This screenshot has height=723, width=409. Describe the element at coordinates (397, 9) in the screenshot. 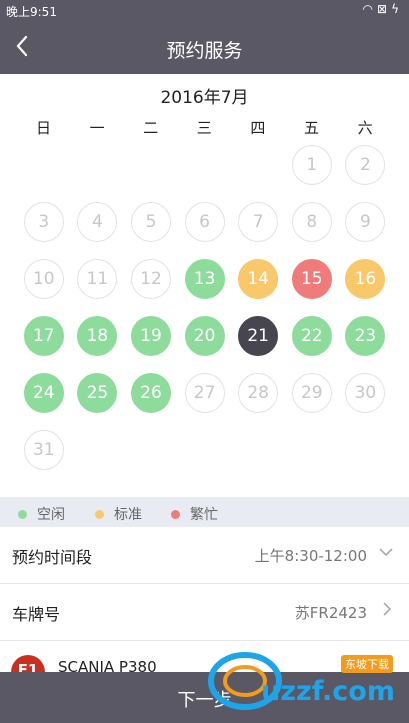

I see `charging-icon: ϟ` at that location.